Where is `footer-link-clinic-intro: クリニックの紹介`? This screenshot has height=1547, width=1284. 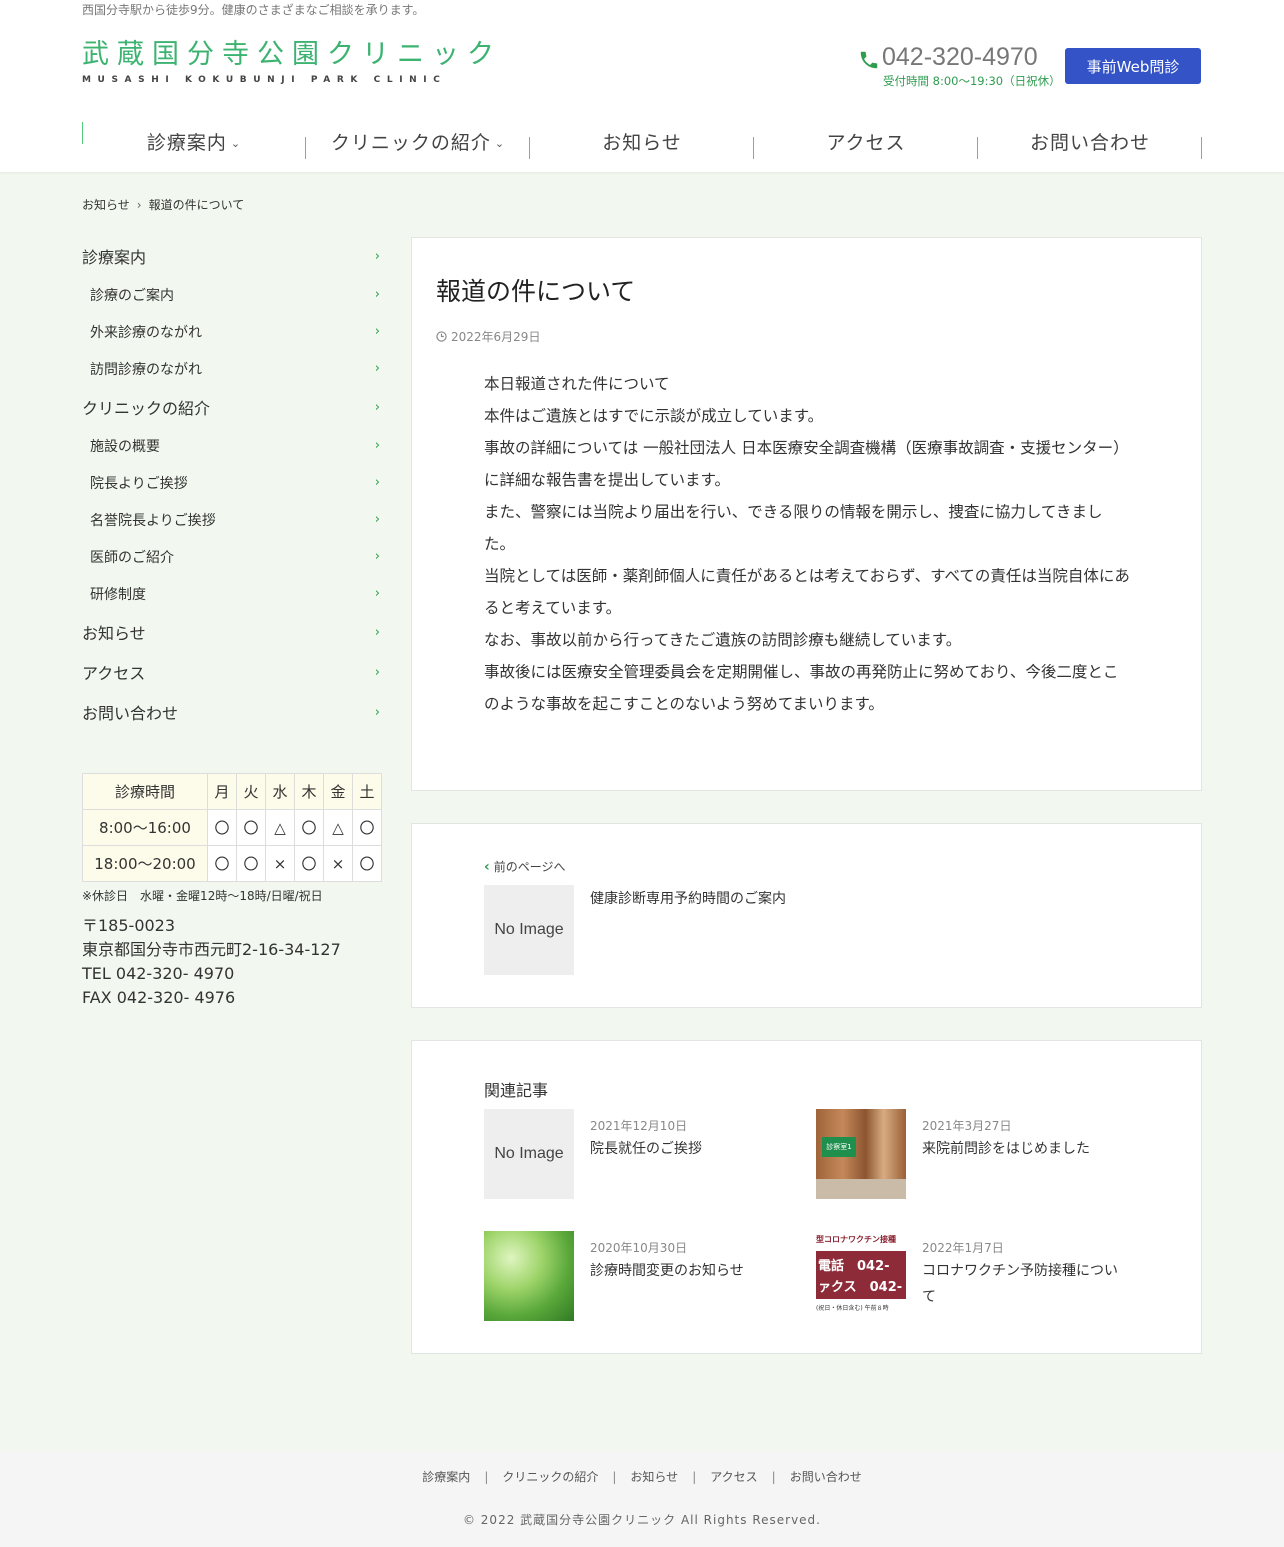 footer-link-clinic-intro: クリニックの紹介 is located at coordinates (550, 1477).